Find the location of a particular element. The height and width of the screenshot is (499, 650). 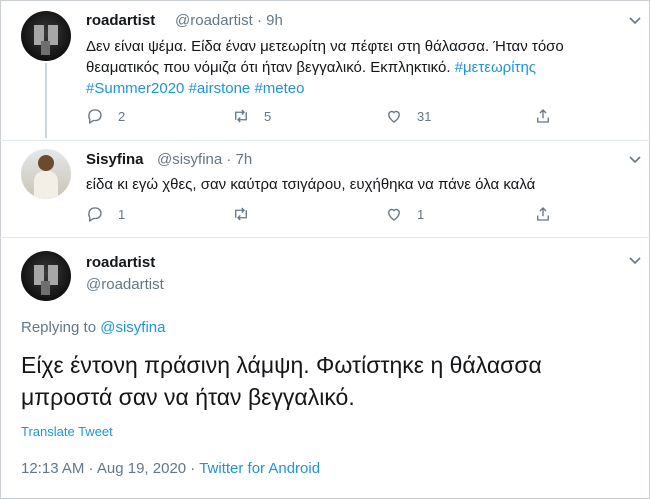

hashtag-link: #airstone is located at coordinates (220, 88).